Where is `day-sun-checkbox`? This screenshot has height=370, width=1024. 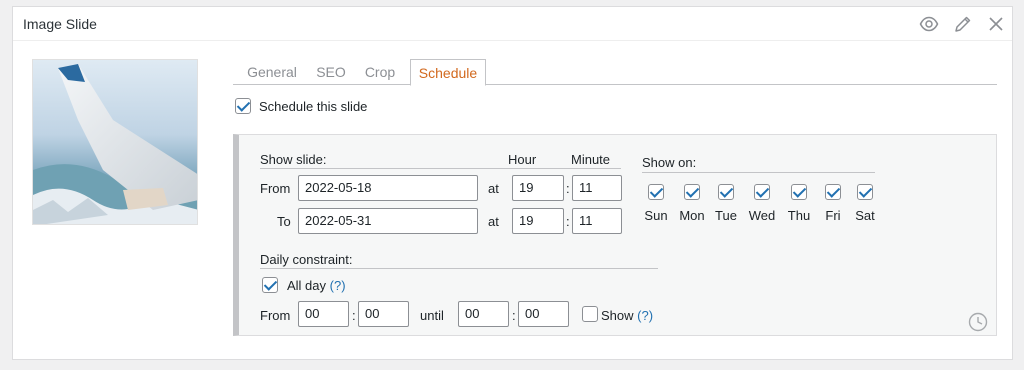
day-sun-checkbox is located at coordinates (656, 192).